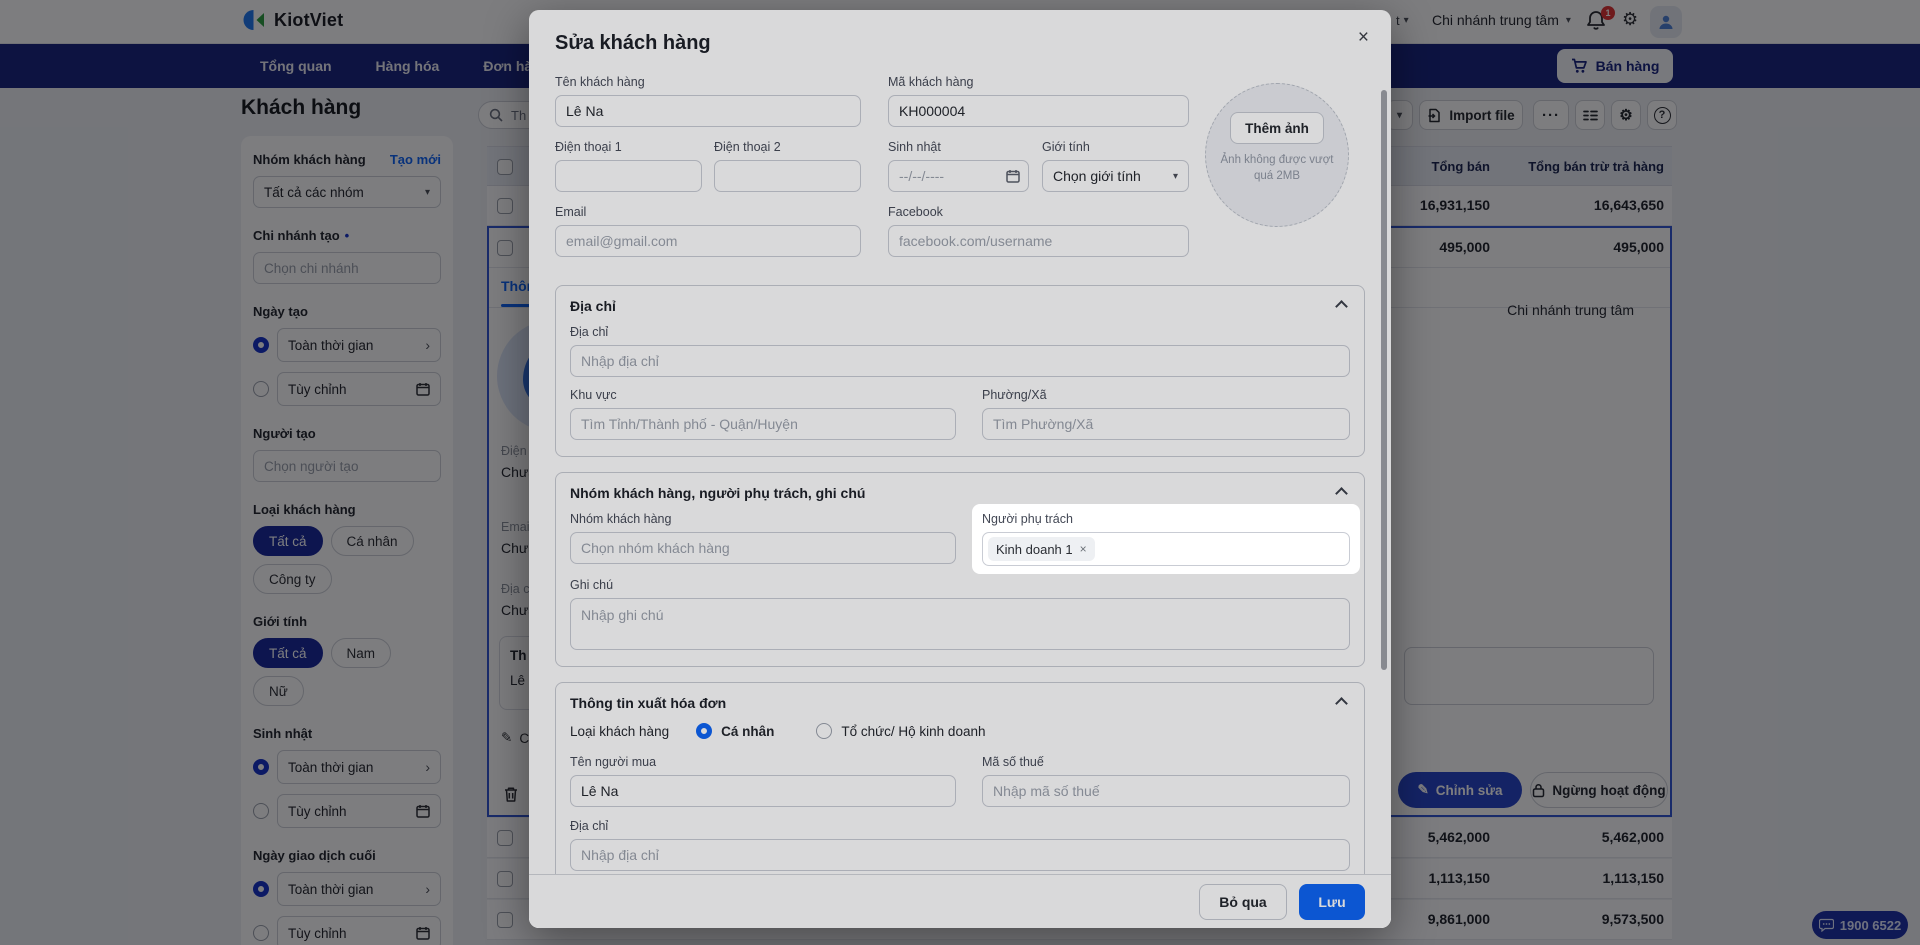 Image resolution: width=1920 pixels, height=945 pixels. Describe the element at coordinates (1277, 128) in the screenshot. I see `add-photo-button: Thêm ảnh` at that location.